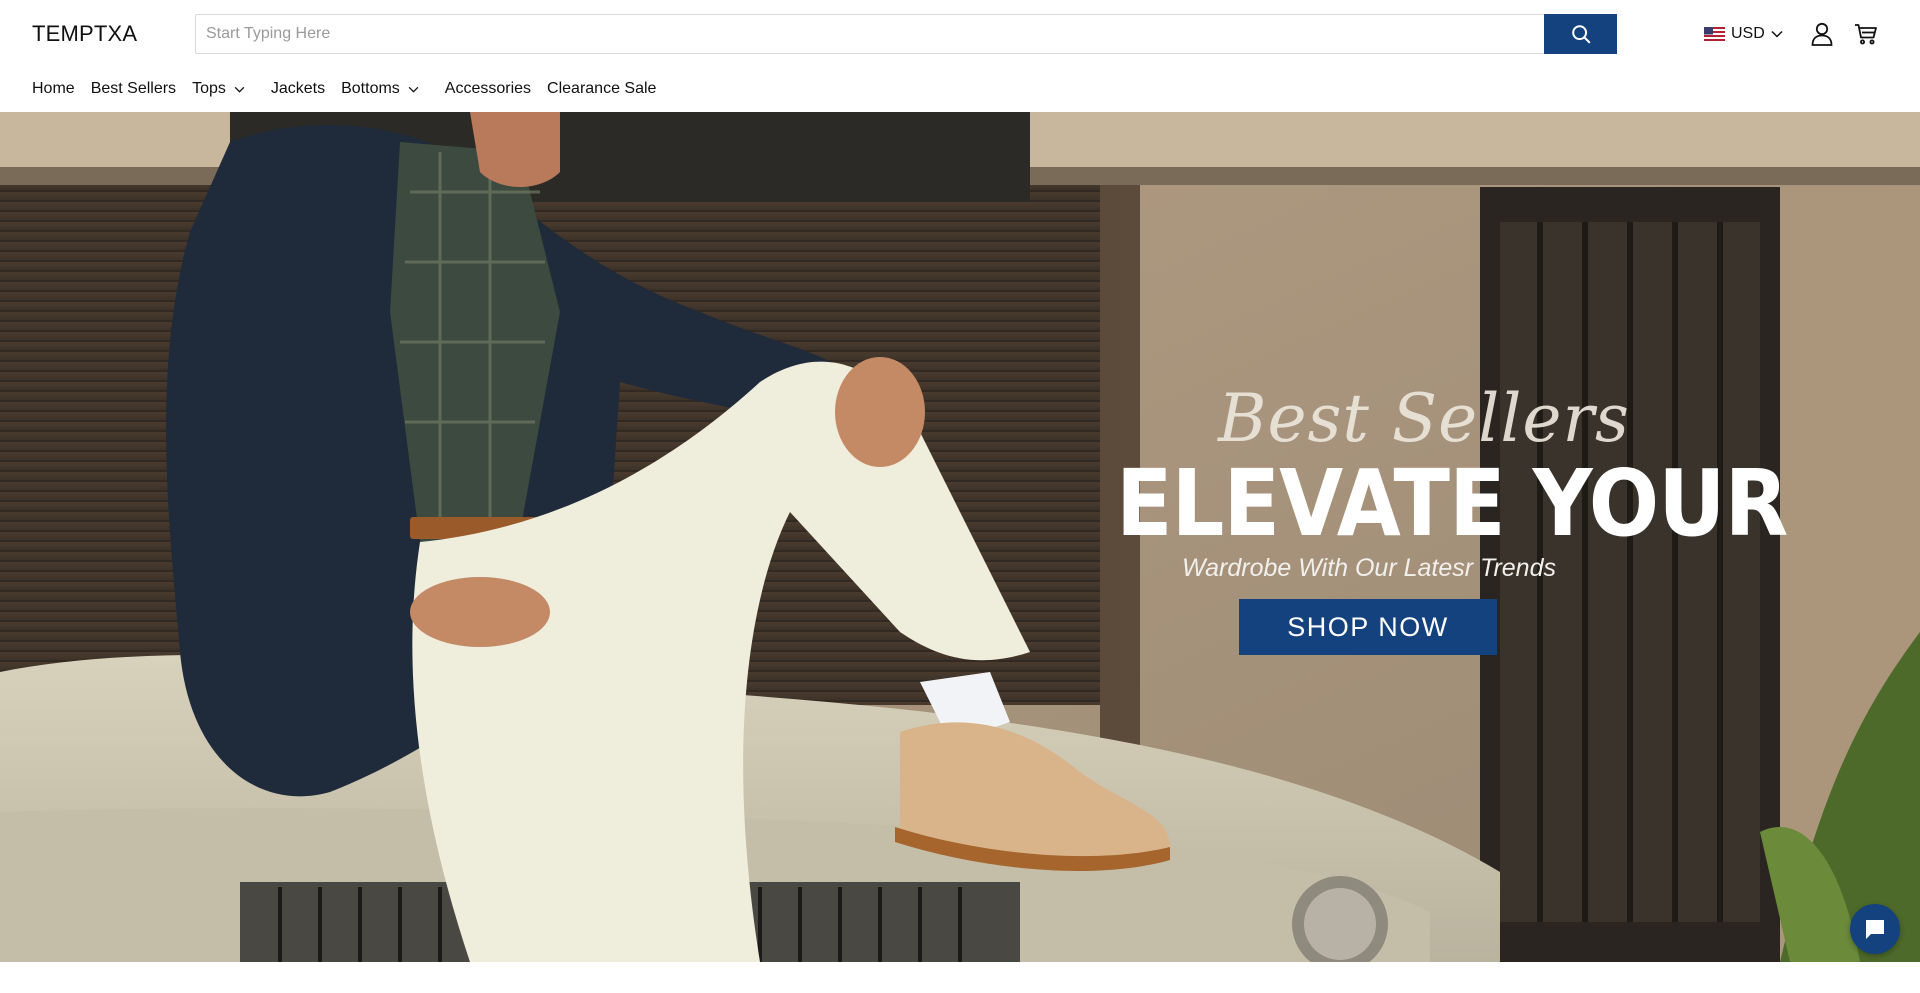 The height and width of the screenshot is (993, 1920). What do you see at coordinates (209, 88) in the screenshot?
I see `nav-item-label: Tops` at bounding box center [209, 88].